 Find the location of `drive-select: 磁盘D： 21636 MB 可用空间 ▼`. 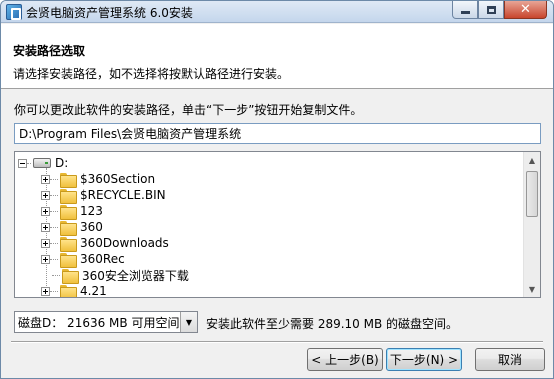

drive-select: 磁盘D： 21636 MB 可用空间 ▼ is located at coordinates (106, 322).